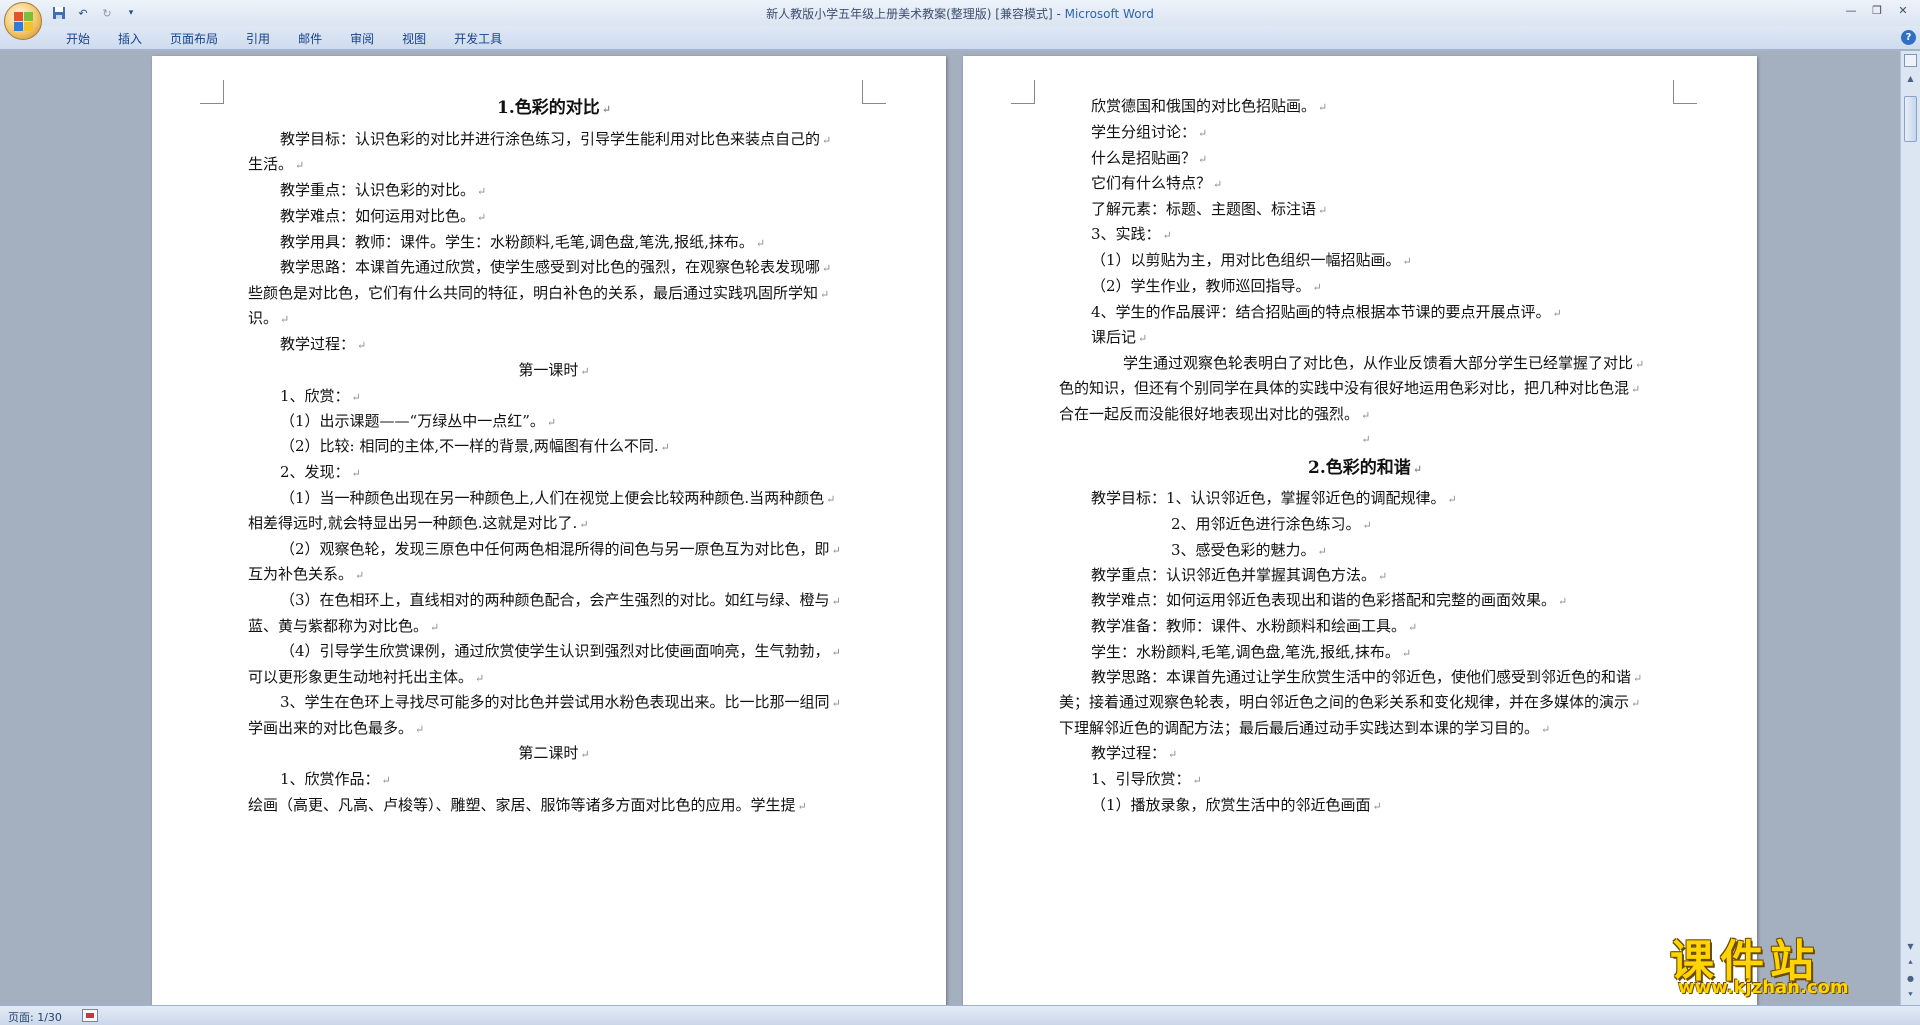 The height and width of the screenshot is (1025, 1920). What do you see at coordinates (555, 549) in the screenshot?
I see `line-text: （2）观察色轮，发现三原色中任何两色相混所得的间色与另一原色互为对比色，即` at bounding box center [555, 549].